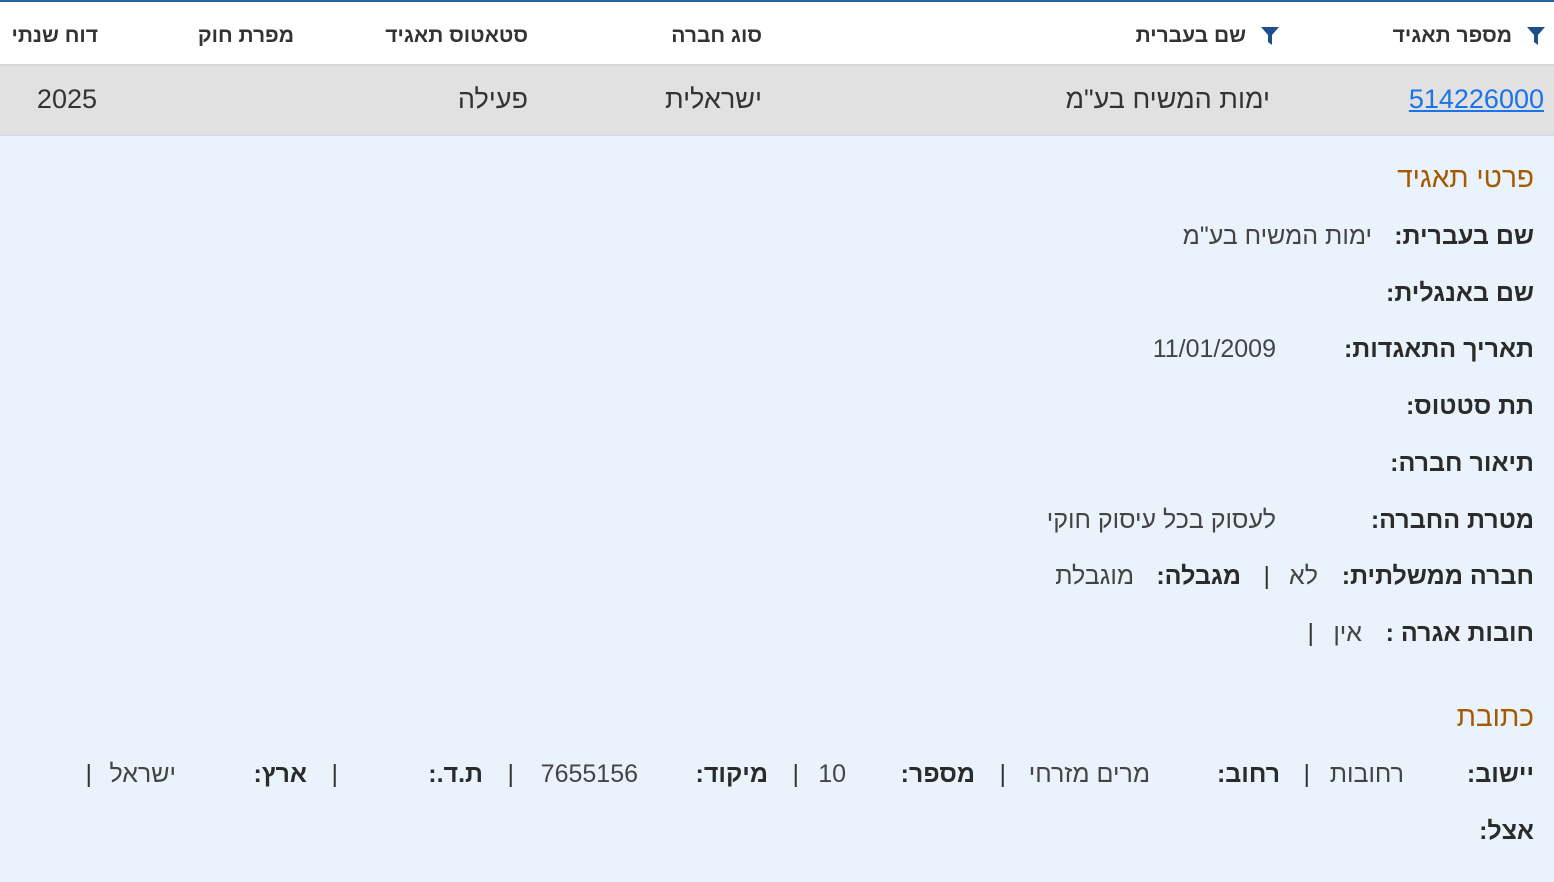  Describe the element at coordinates (777, 833) in the screenshot. I see `address-care-of: אצל:` at that location.